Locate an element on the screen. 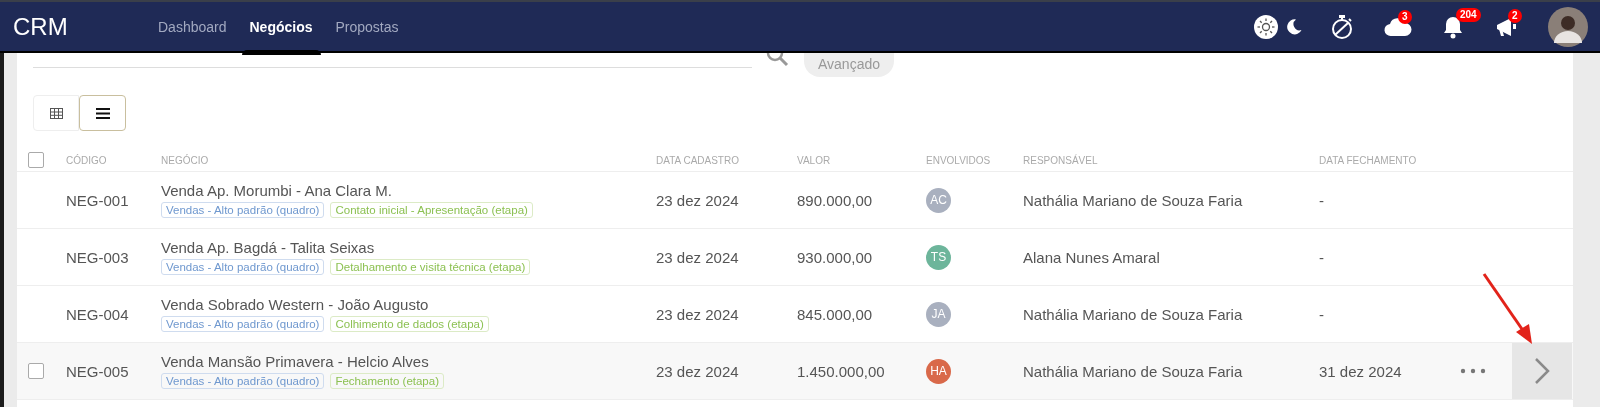 This screenshot has height=407, width=1600. deal-value: 930.000,00 is located at coordinates (835, 257).